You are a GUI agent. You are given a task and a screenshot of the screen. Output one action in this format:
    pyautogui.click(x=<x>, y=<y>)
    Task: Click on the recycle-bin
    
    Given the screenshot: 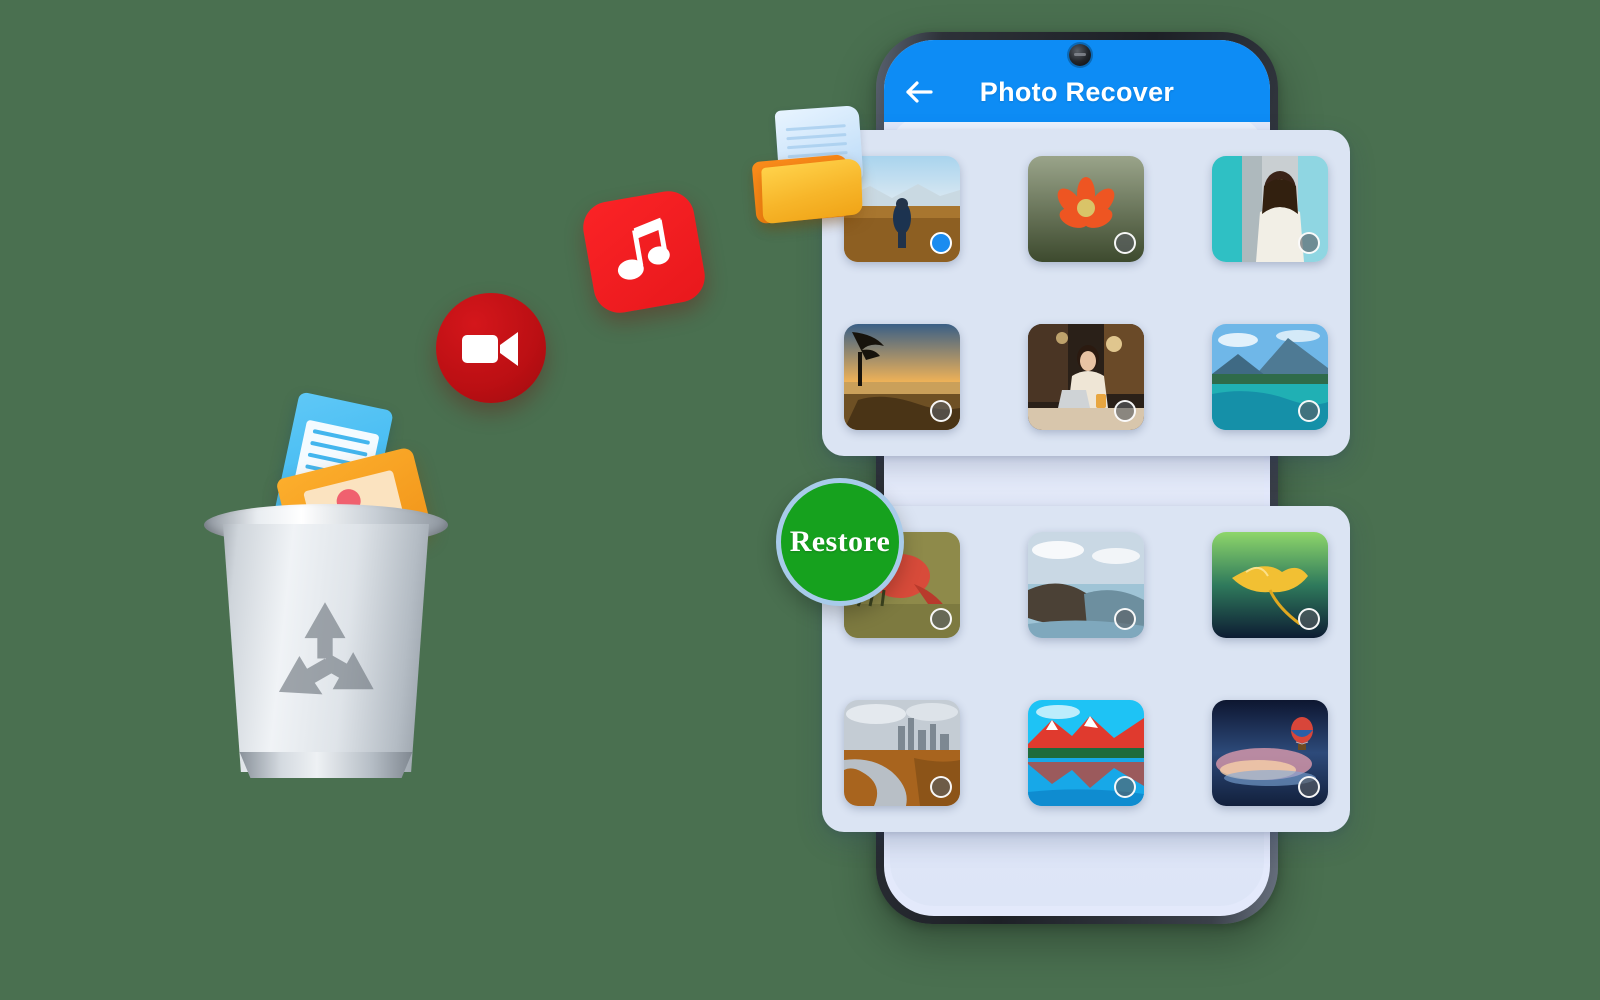 What is the action you would take?
    pyautogui.click(x=326, y=593)
    